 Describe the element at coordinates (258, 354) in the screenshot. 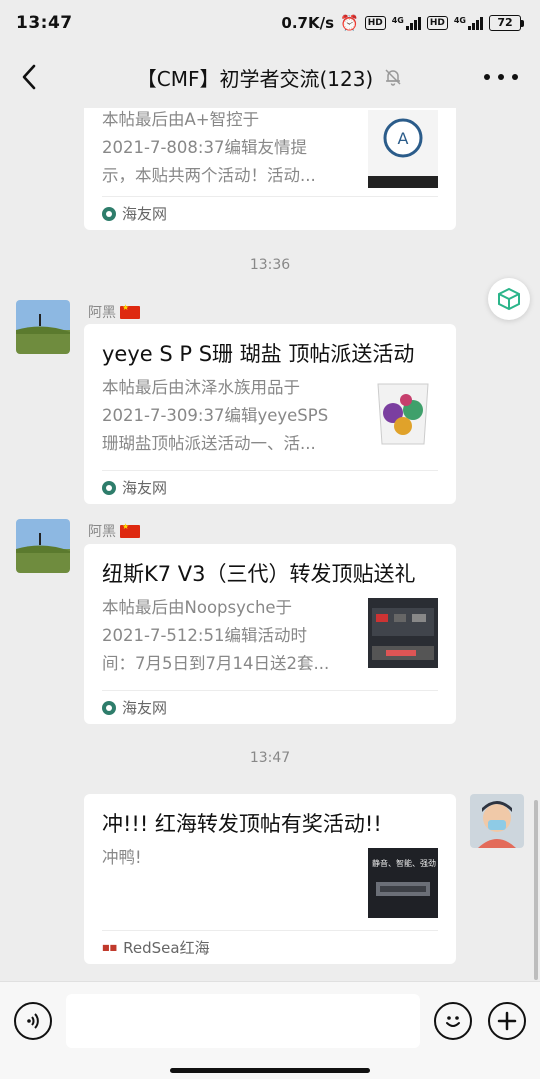

I see `card-title: yeye S P S珊 瑚盐 顶帖派送活动` at that location.